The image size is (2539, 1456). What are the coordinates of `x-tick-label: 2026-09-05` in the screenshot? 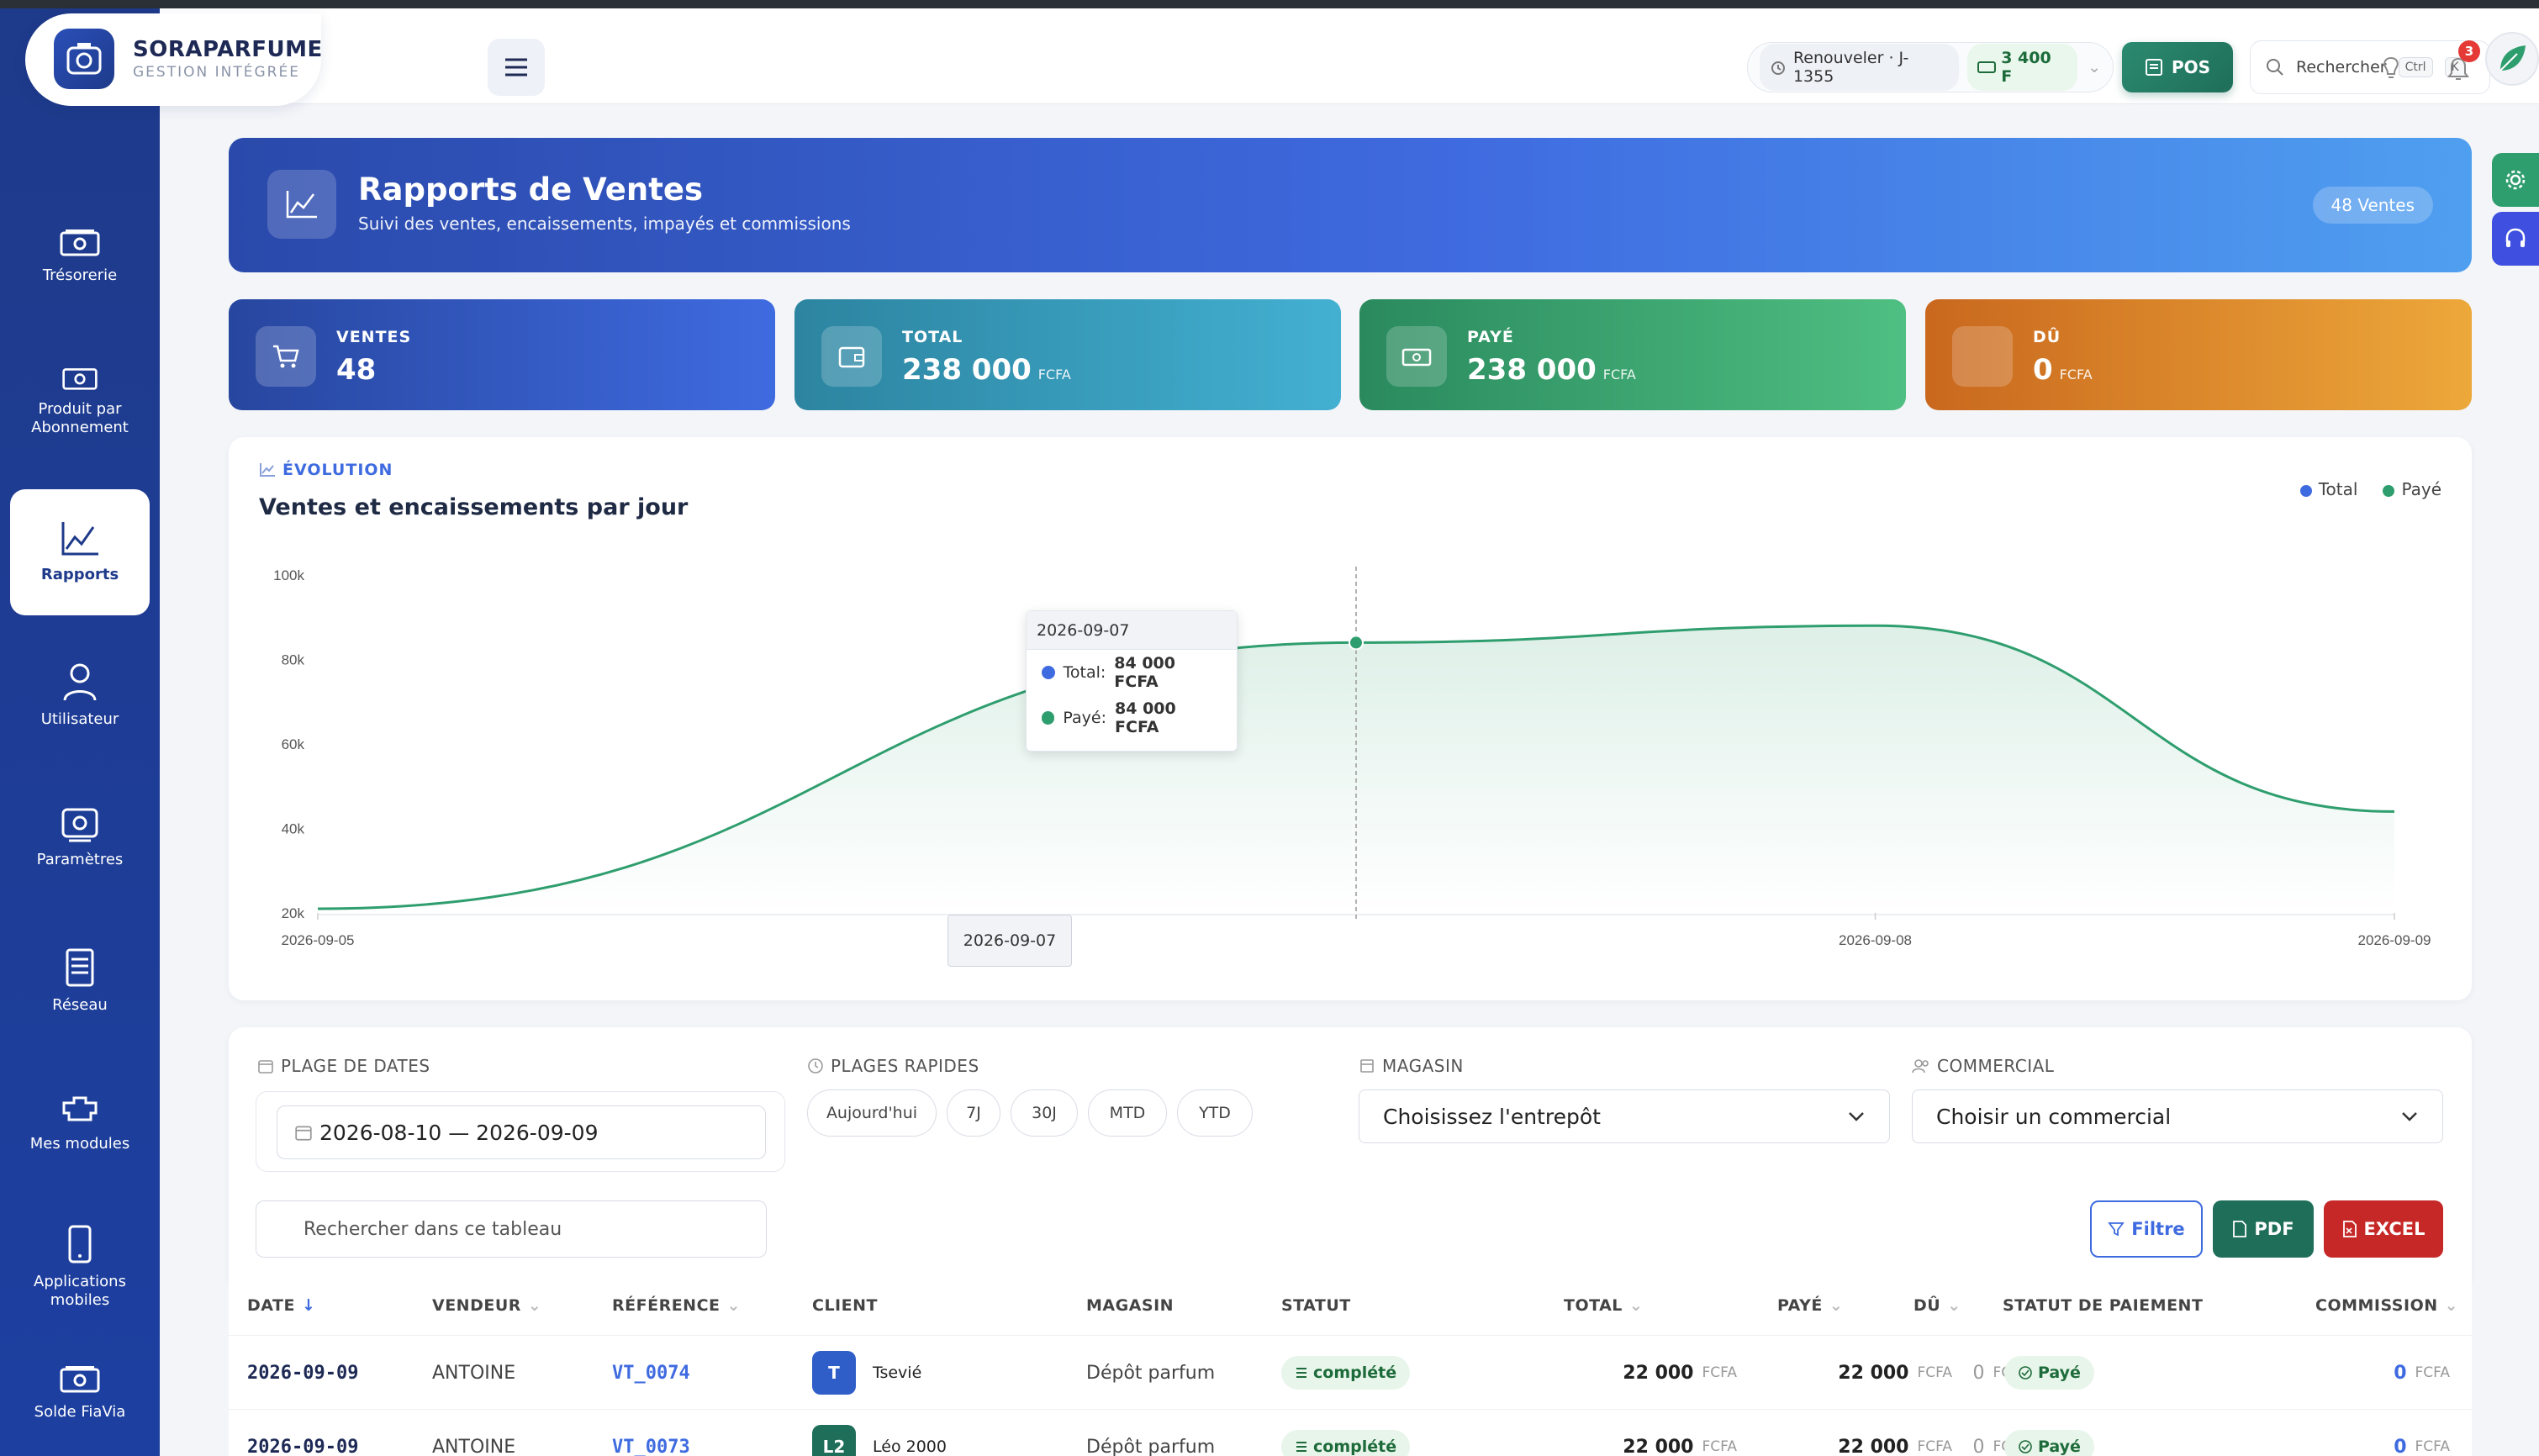 It's located at (318, 940).